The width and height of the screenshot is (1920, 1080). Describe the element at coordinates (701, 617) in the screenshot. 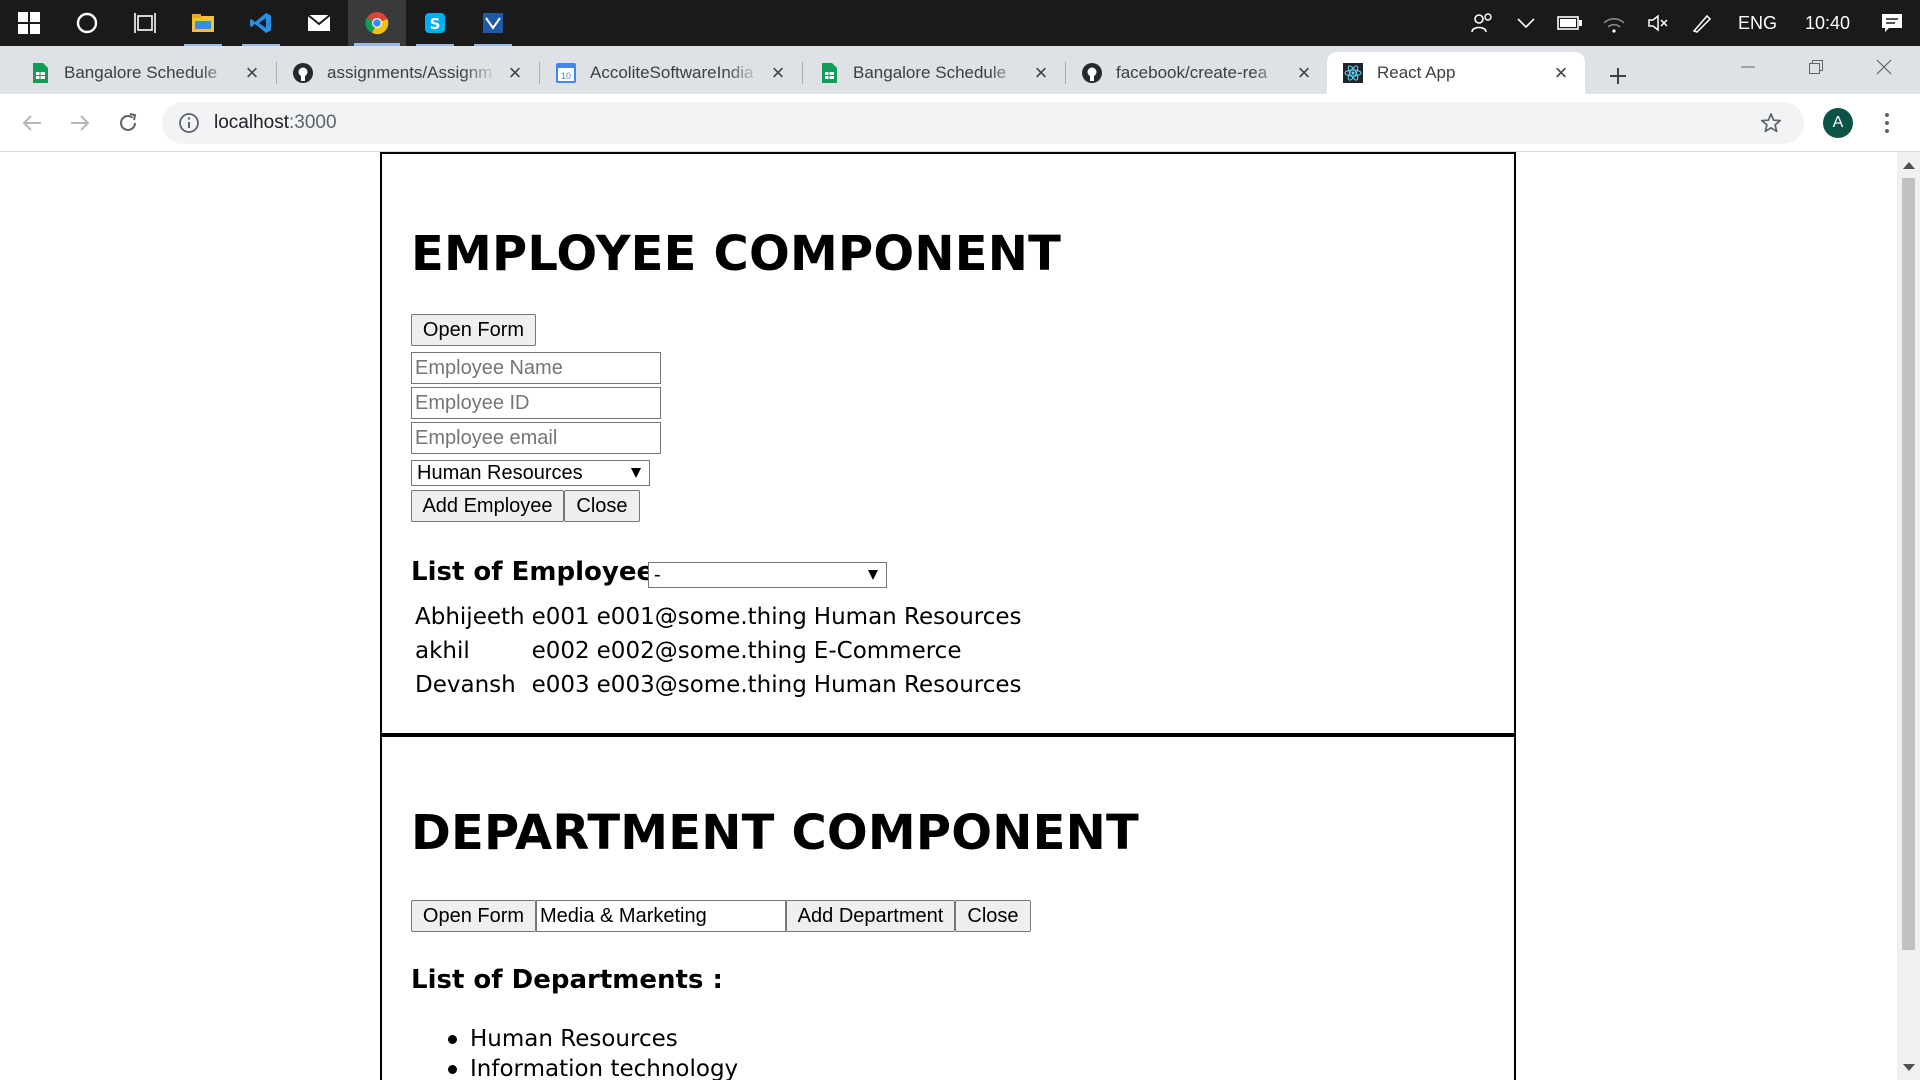

I see `employee-email-cell: e001@some.thing` at that location.